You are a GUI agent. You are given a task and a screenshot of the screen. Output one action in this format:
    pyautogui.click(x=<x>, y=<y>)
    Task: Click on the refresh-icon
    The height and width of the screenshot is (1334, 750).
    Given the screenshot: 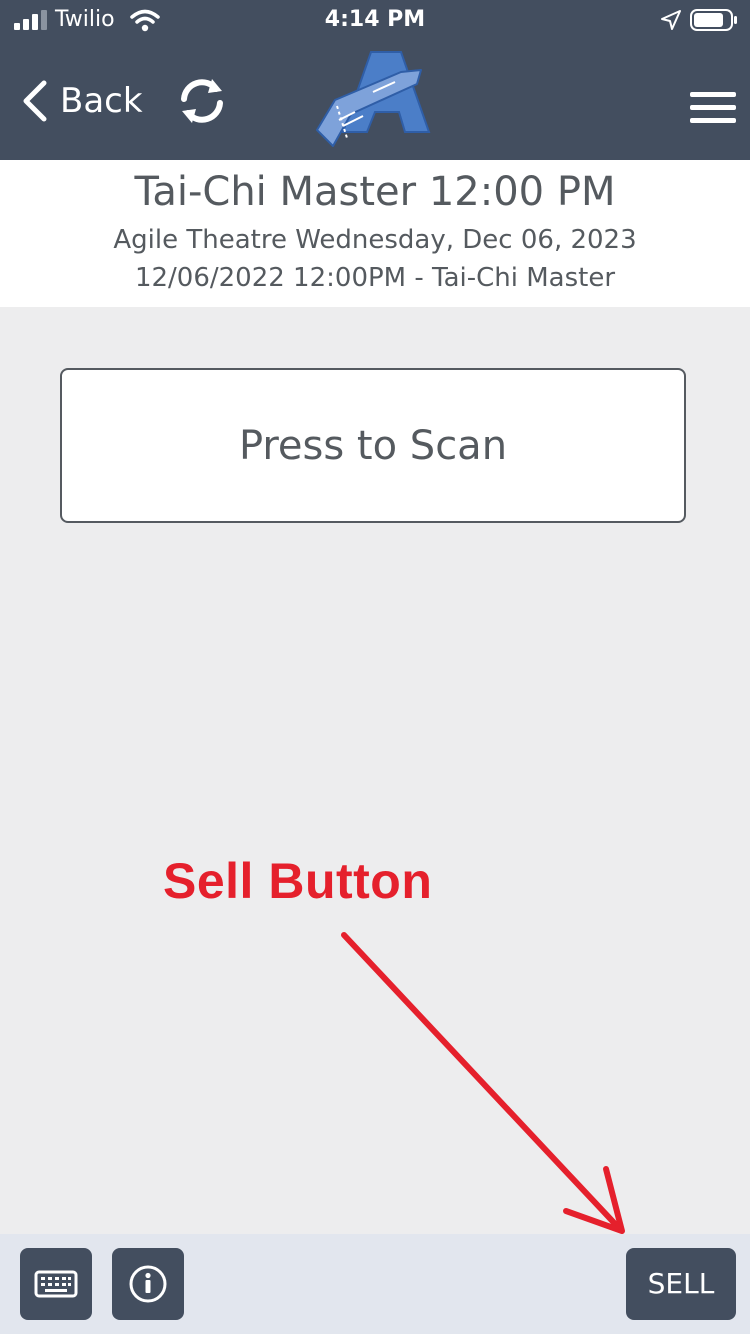 What is the action you would take?
    pyautogui.click(x=202, y=101)
    